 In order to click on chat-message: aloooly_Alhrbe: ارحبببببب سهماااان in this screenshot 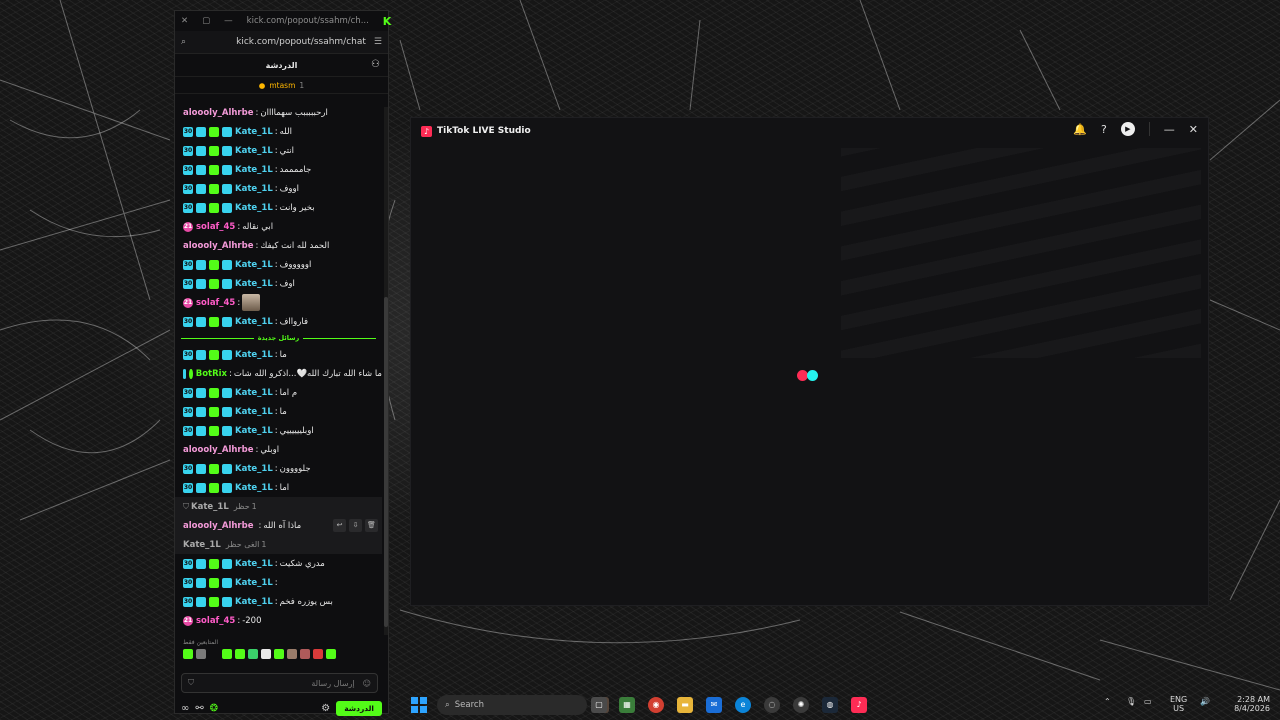, I will do `click(278, 112)`.